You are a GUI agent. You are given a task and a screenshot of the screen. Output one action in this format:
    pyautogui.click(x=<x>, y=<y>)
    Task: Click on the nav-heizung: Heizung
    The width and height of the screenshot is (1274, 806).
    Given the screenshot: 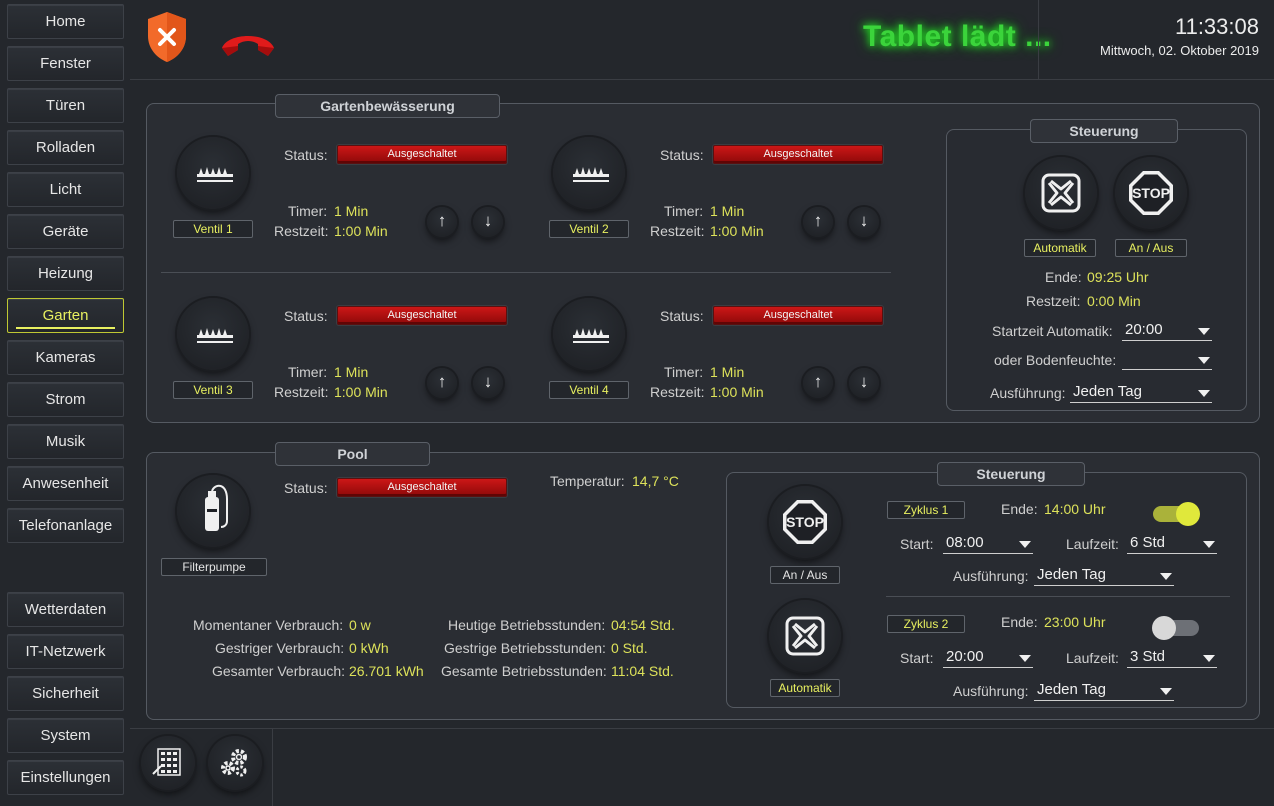 What is the action you would take?
    pyautogui.click(x=65, y=273)
    